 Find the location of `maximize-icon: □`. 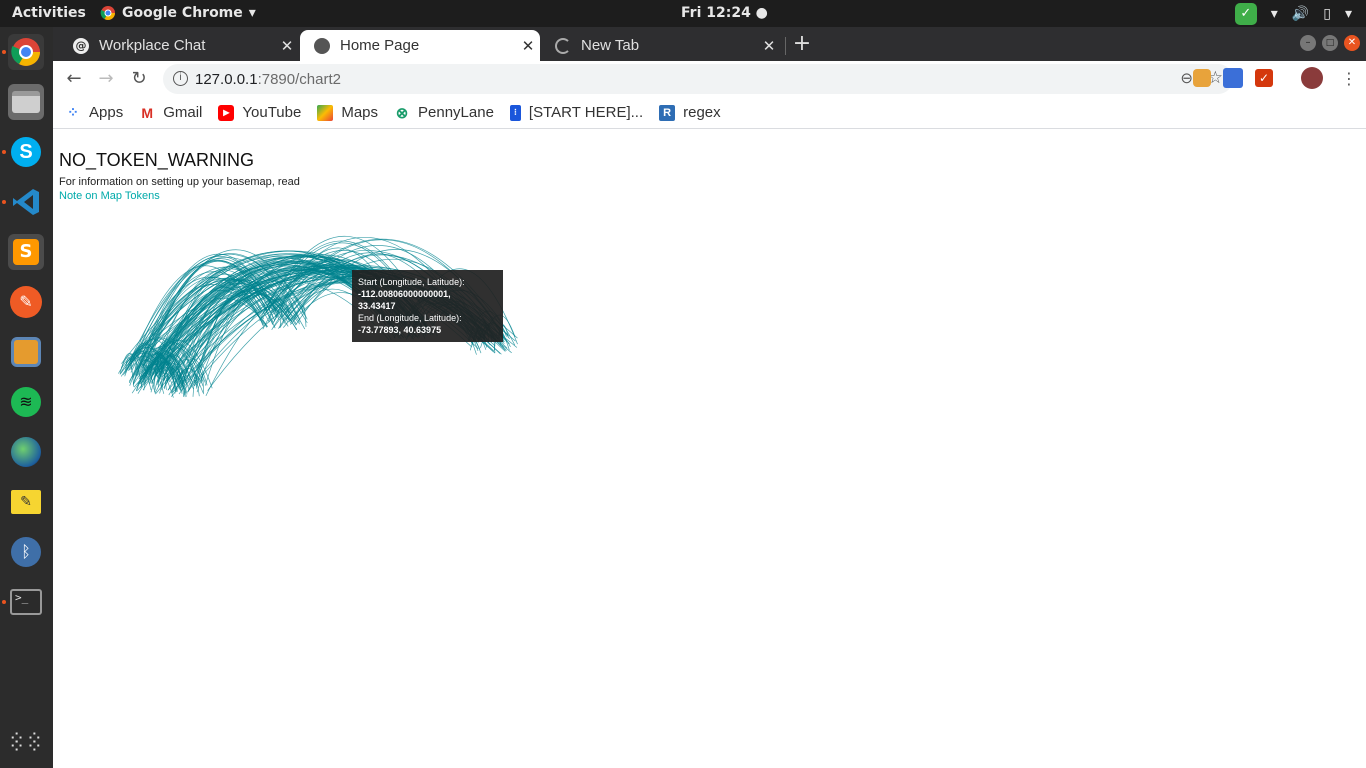

maximize-icon: □ is located at coordinates (1330, 43).